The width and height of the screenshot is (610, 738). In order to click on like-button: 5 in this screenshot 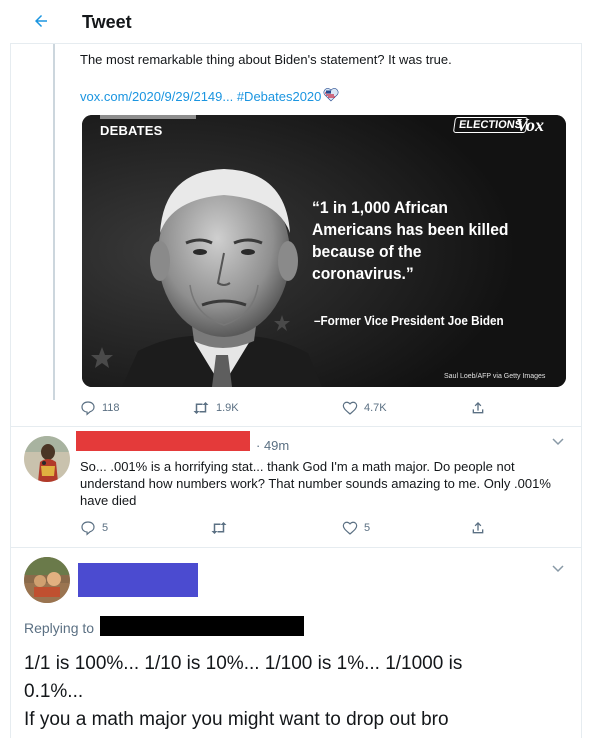, I will do `click(356, 528)`.